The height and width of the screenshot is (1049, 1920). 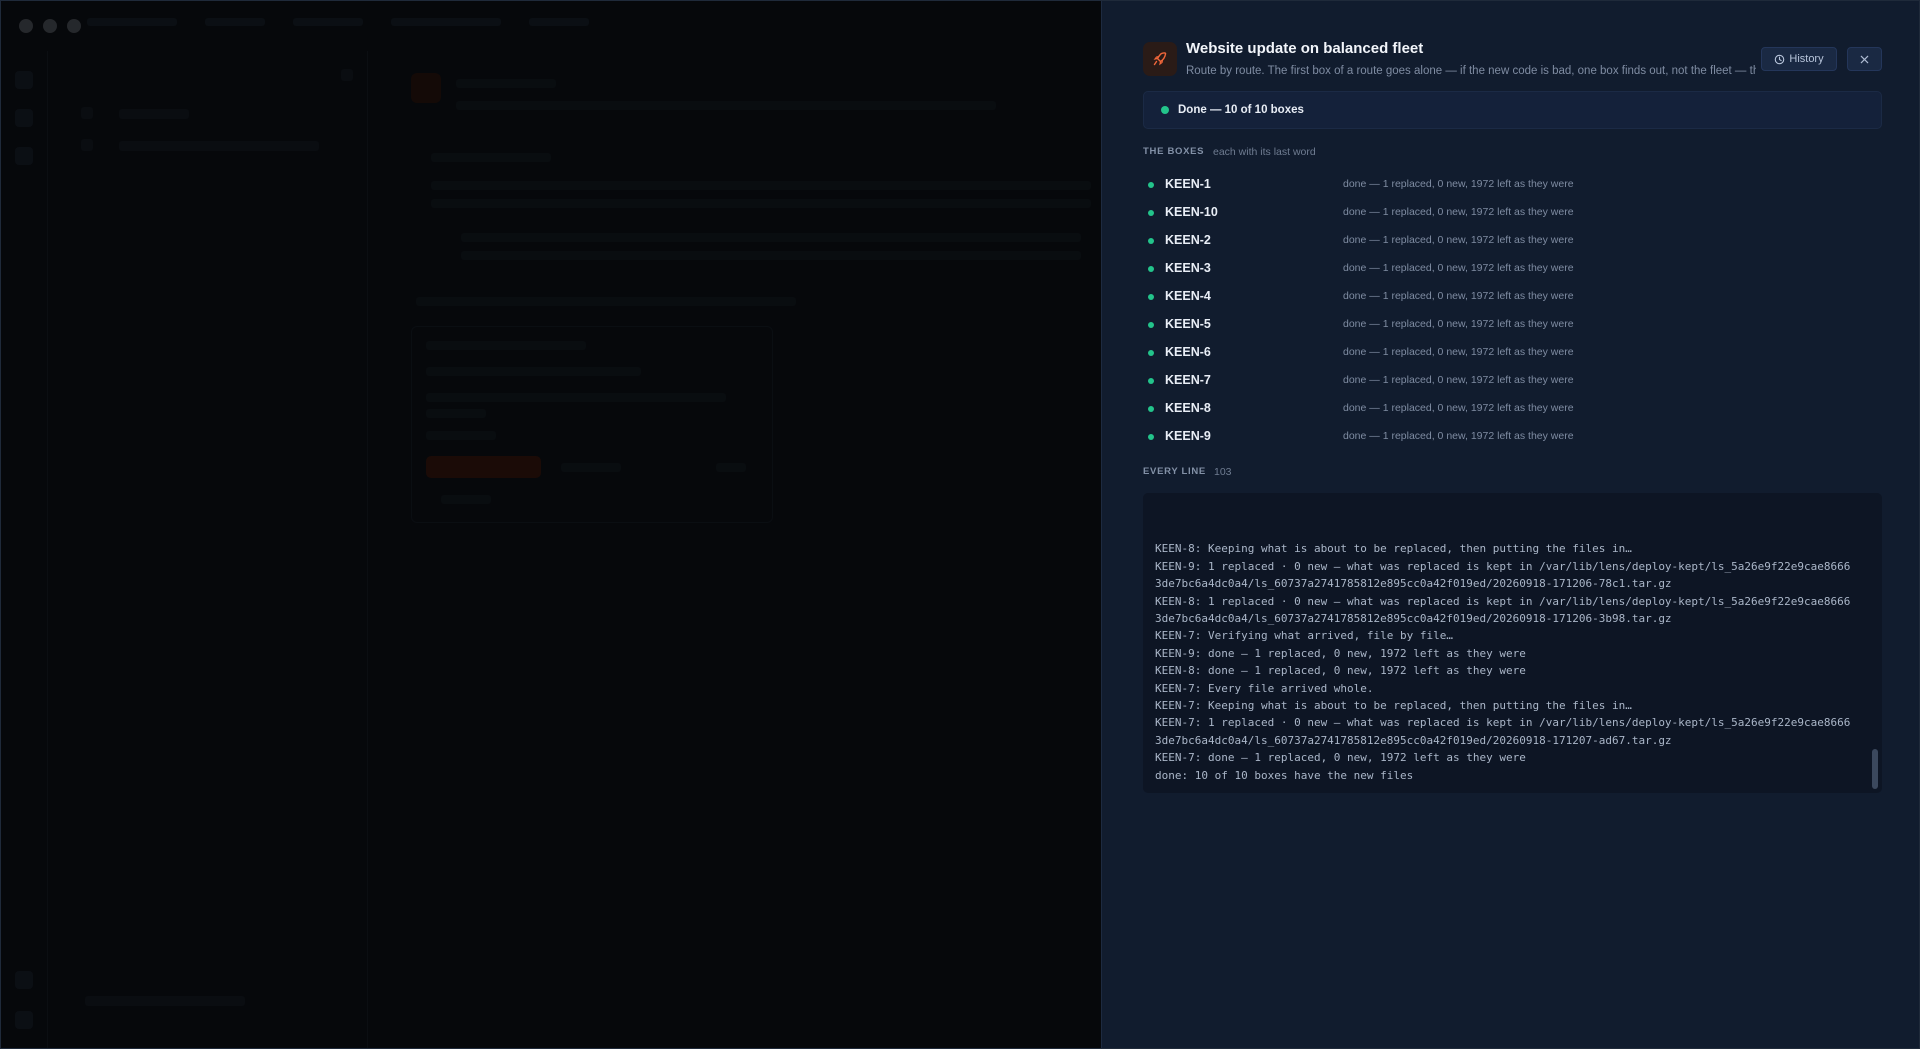 I want to click on close-icon, so click(x=1864, y=59).